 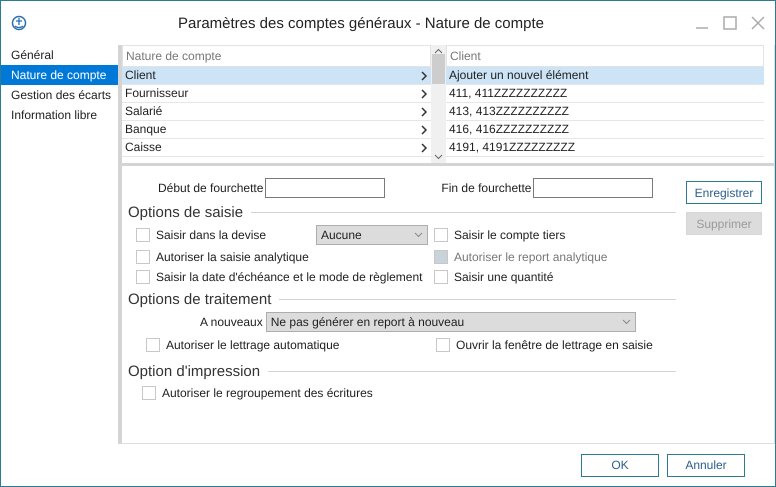 What do you see at coordinates (360, 23) in the screenshot?
I see `window-title: Paramètres des comptes généraux - Nature de compte` at bounding box center [360, 23].